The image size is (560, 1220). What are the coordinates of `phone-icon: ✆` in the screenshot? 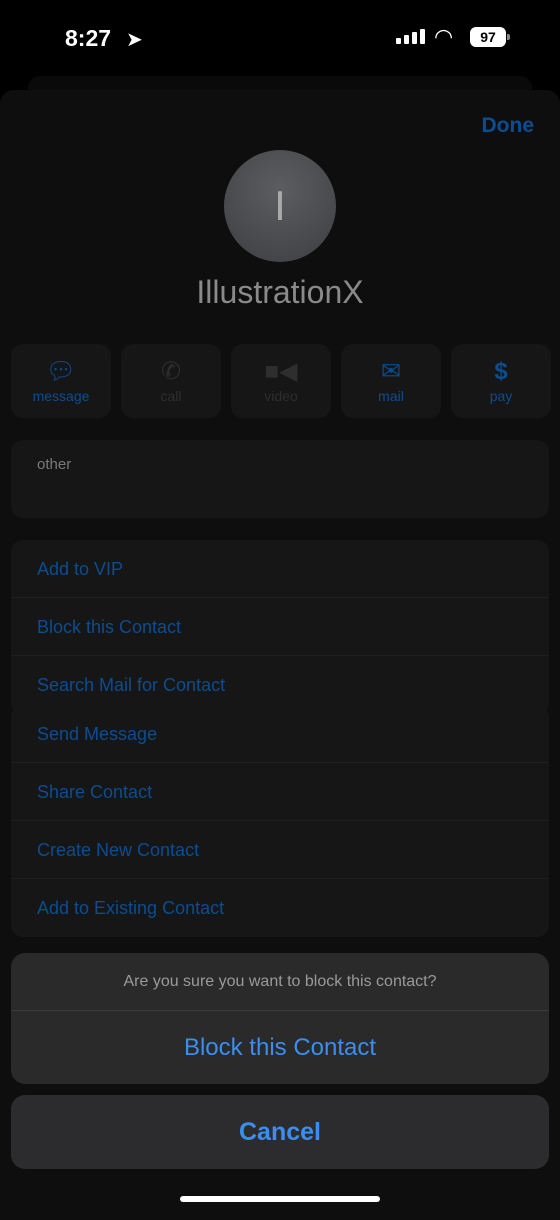 It's located at (171, 371).